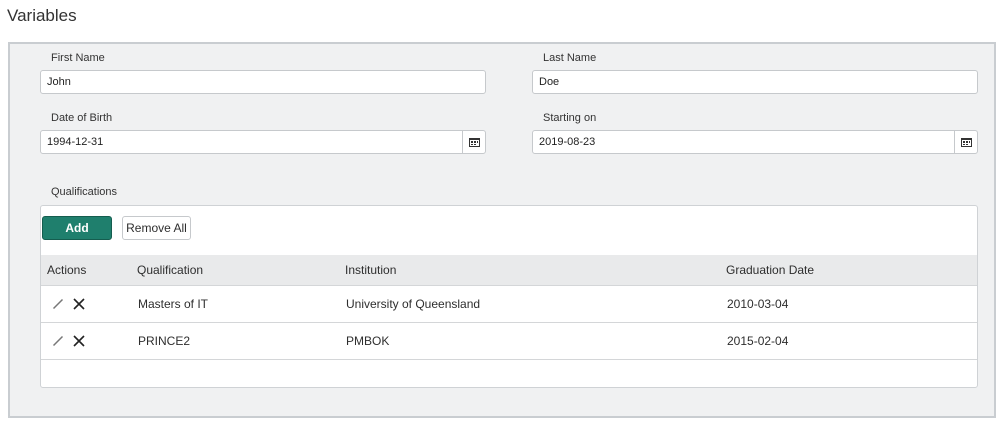 The image size is (1006, 429). Describe the element at coordinates (156, 228) in the screenshot. I see `remove-all-button: Remove All` at that location.